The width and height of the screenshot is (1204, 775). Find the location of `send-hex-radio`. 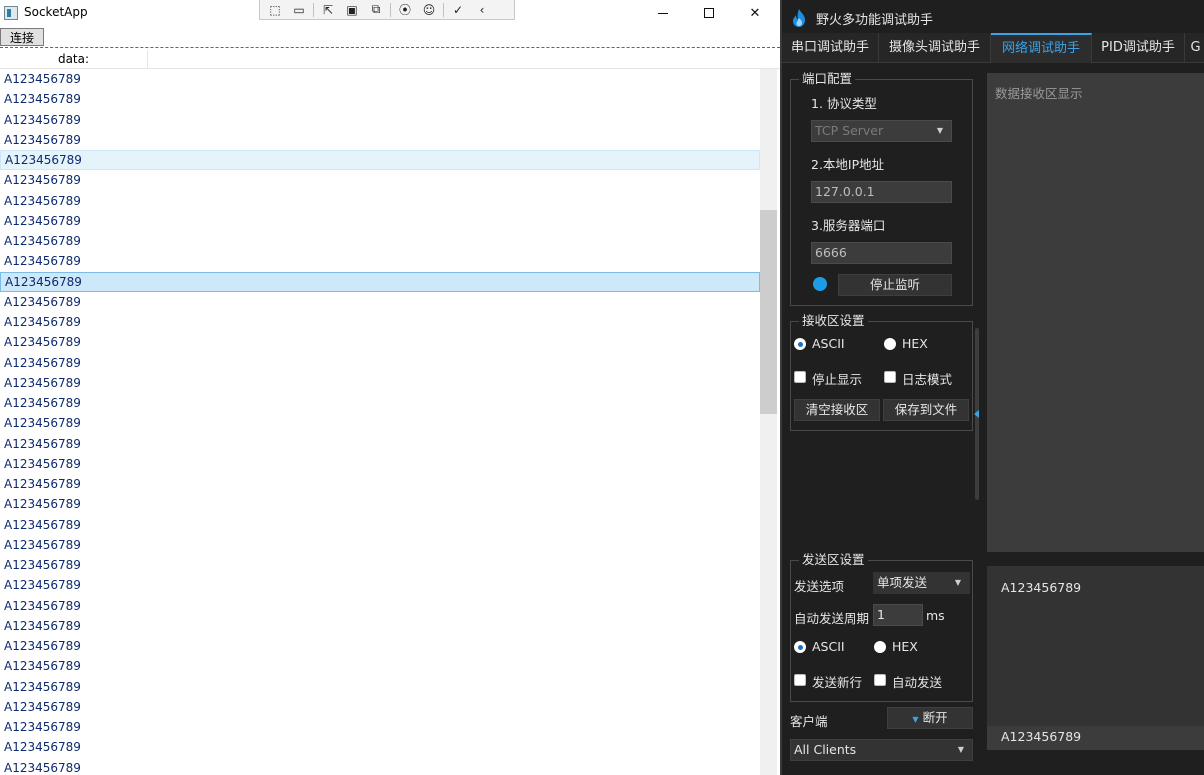

send-hex-radio is located at coordinates (880, 647).